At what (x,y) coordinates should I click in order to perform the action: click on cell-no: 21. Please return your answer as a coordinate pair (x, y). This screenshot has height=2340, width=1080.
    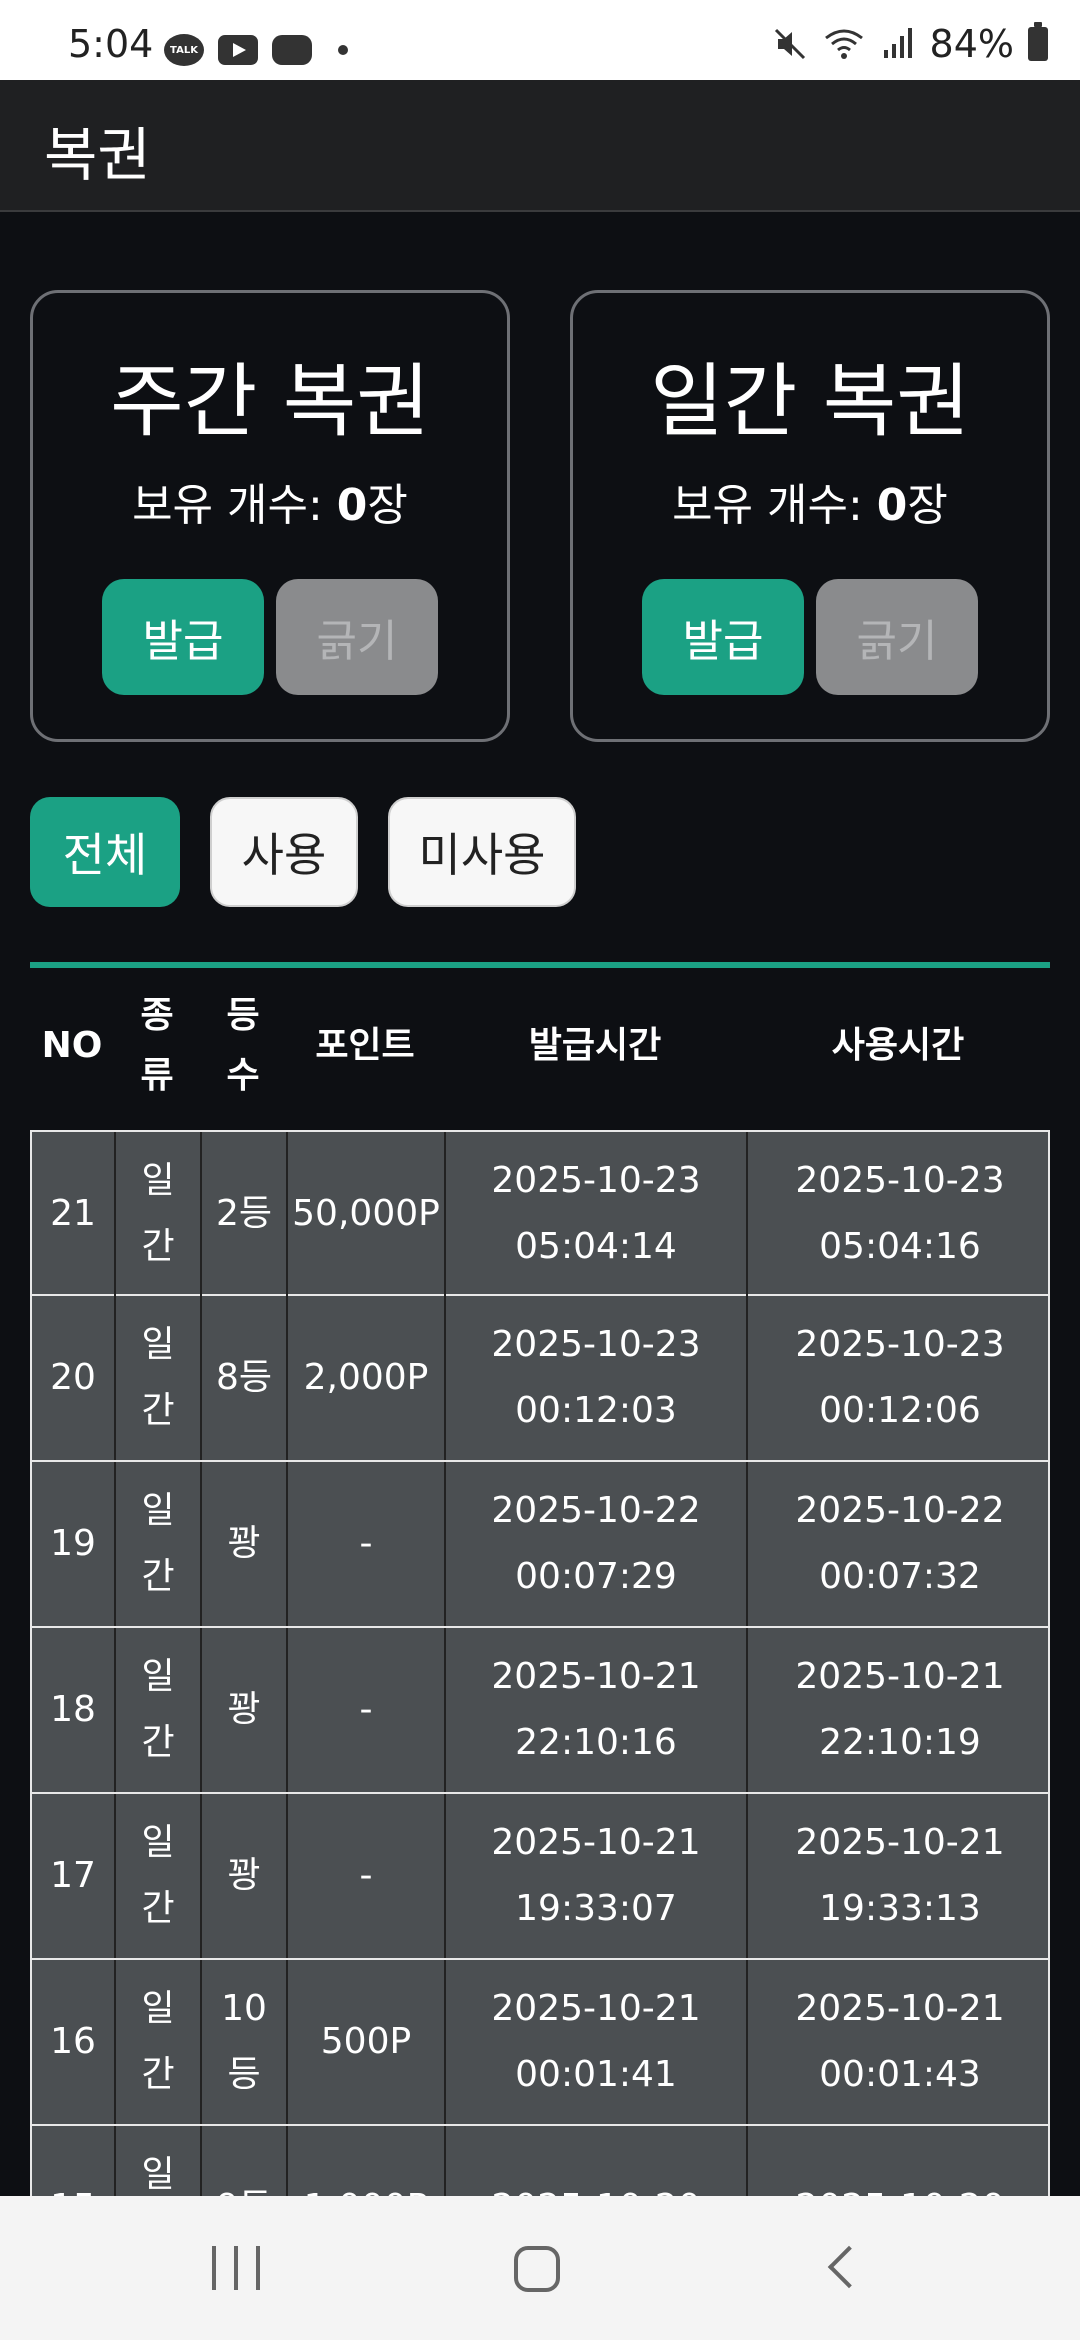
    Looking at the image, I should click on (74, 1214).